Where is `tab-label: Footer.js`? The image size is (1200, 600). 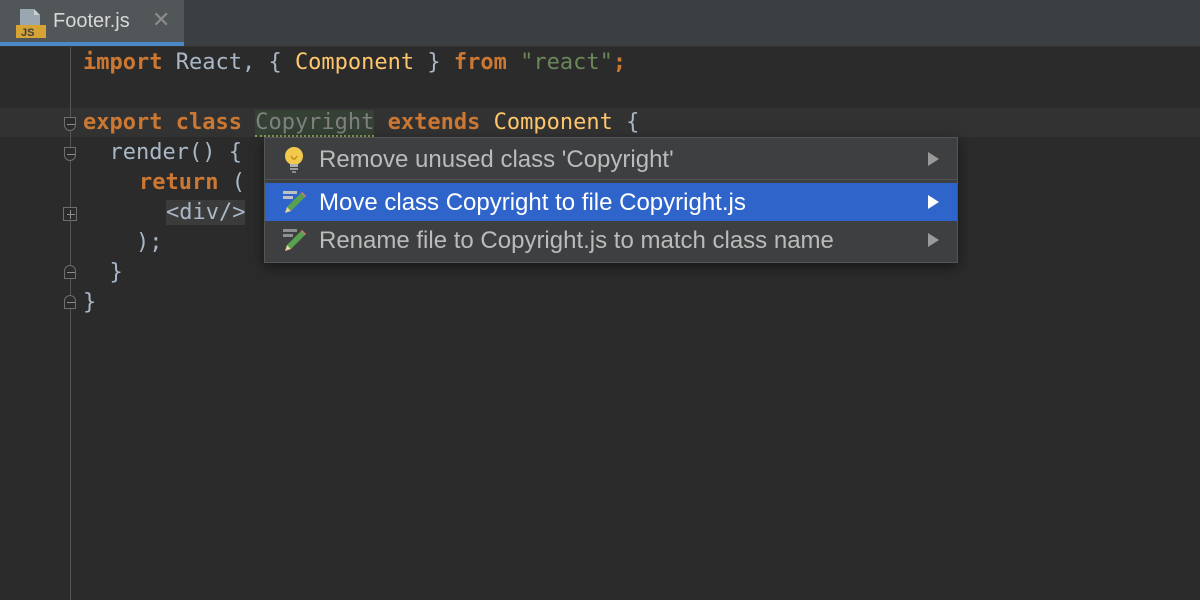 tab-label: Footer.js is located at coordinates (91, 21).